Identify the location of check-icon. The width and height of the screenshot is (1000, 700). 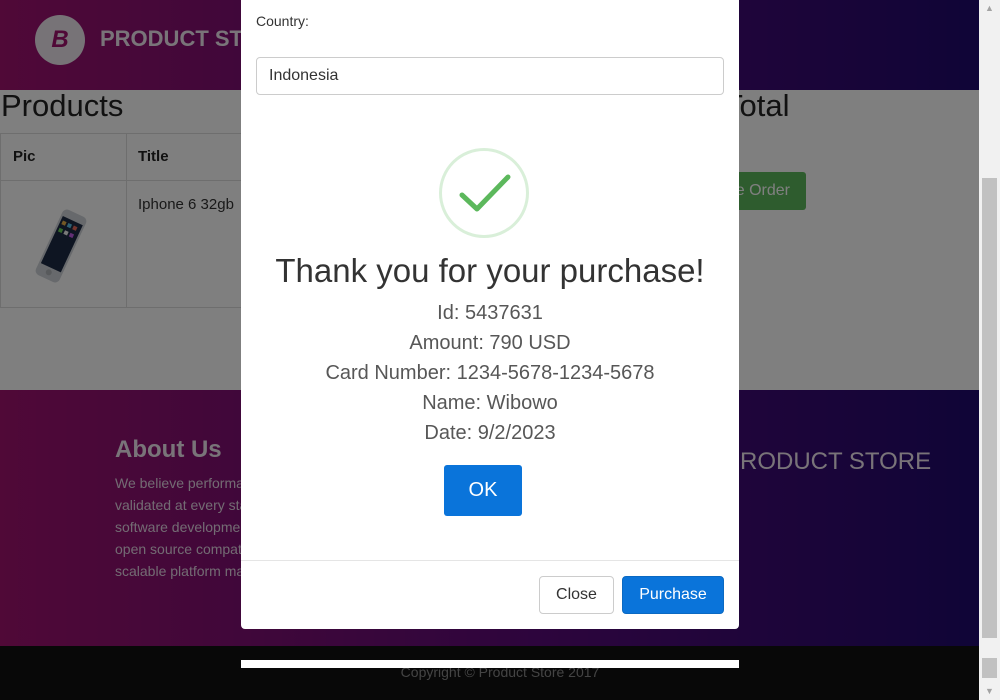
(485, 193).